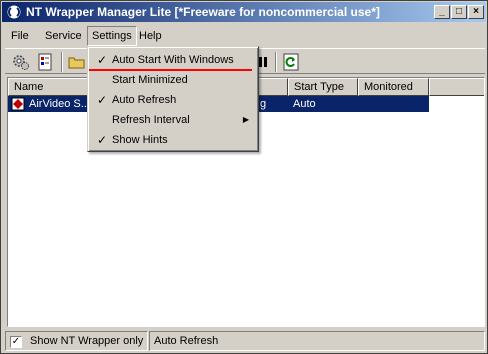 This screenshot has width=488, height=354. Describe the element at coordinates (87, 341) in the screenshot. I see `show-nt-wrapper-label: Show NT Wrapper only` at that location.